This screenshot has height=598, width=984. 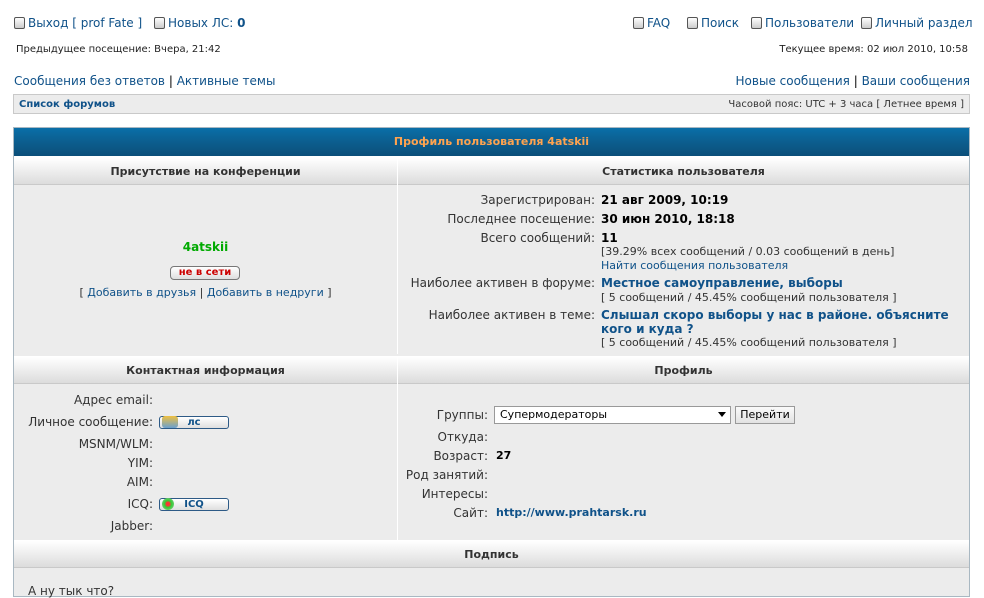 I want to click on contact-header: Контактная информация, so click(x=205, y=370).